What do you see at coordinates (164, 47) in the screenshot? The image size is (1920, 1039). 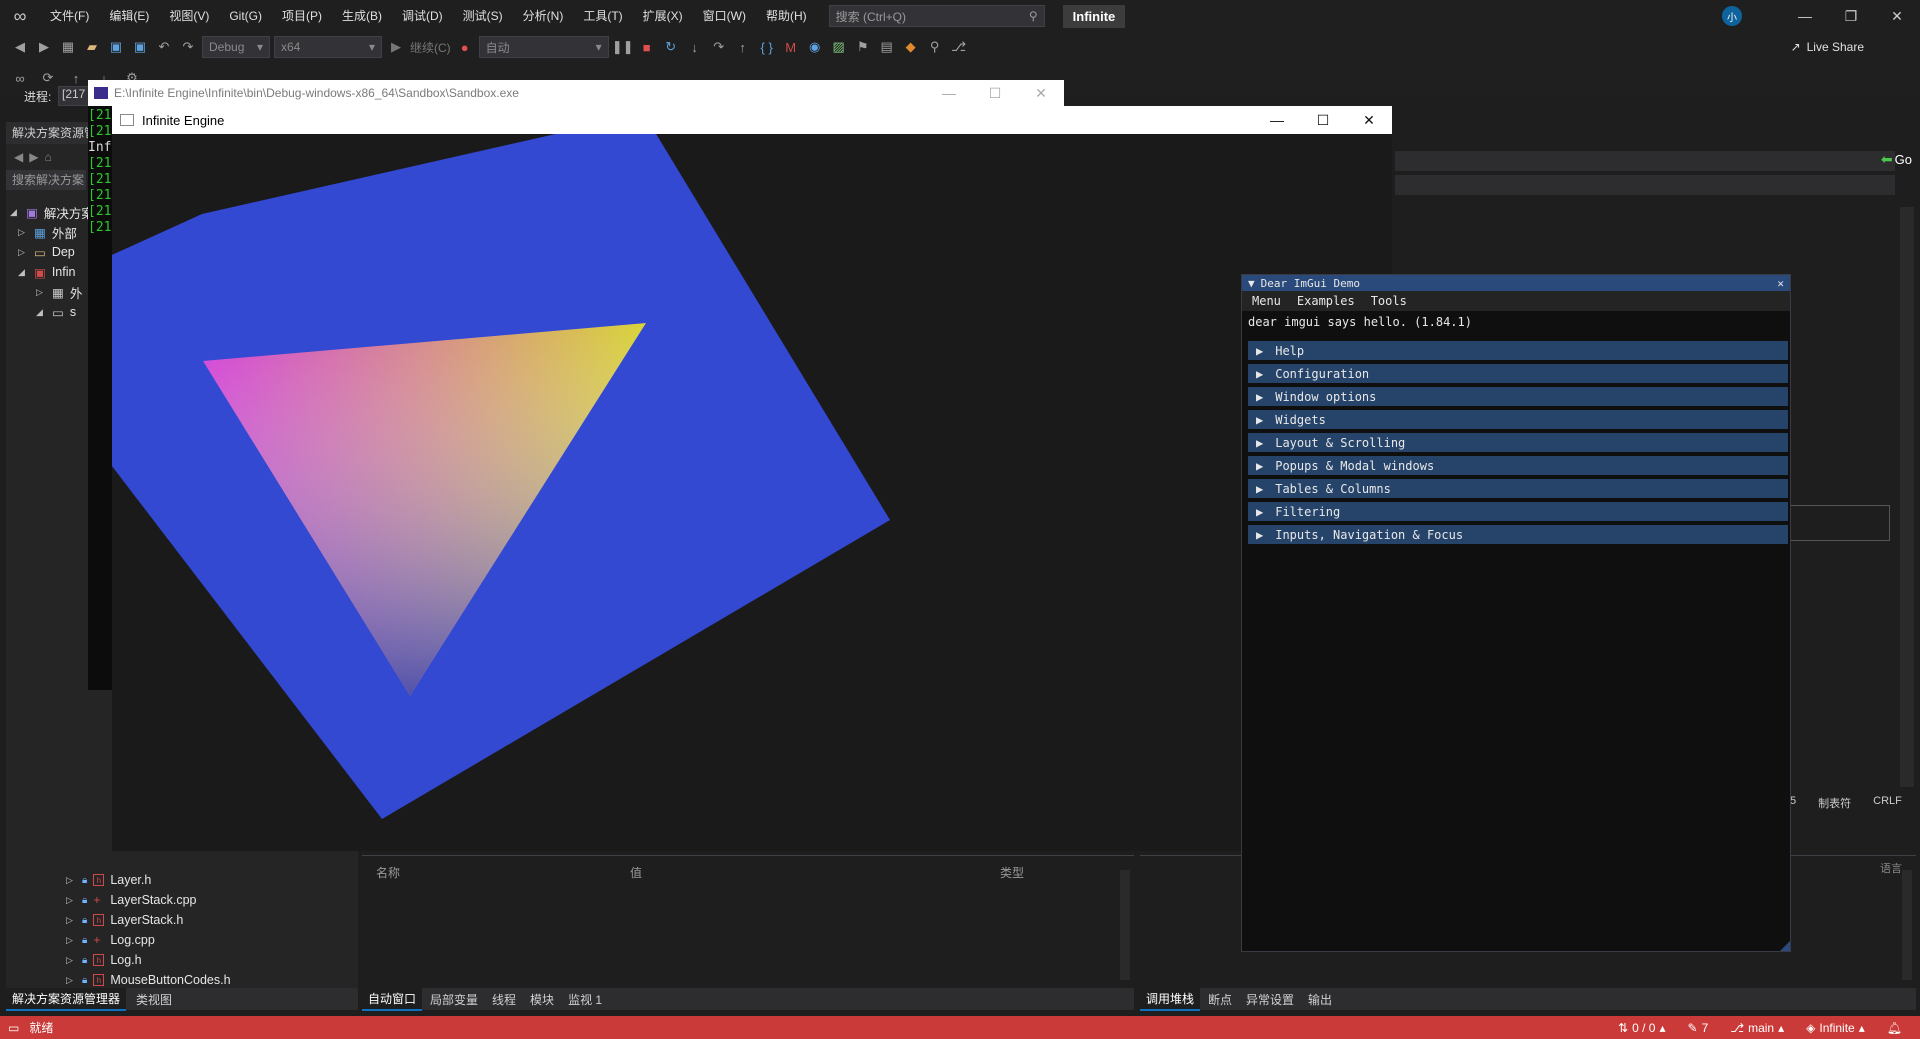 I see `undo-icon: ↶` at bounding box center [164, 47].